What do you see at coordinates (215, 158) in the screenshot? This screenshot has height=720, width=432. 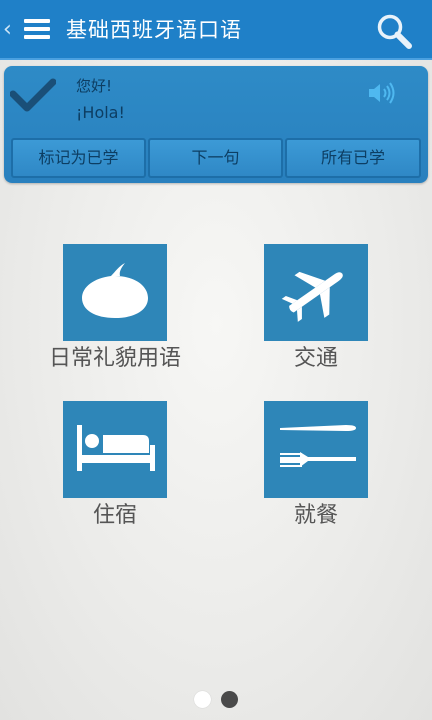 I see `next-phrase-button: 下一句` at bounding box center [215, 158].